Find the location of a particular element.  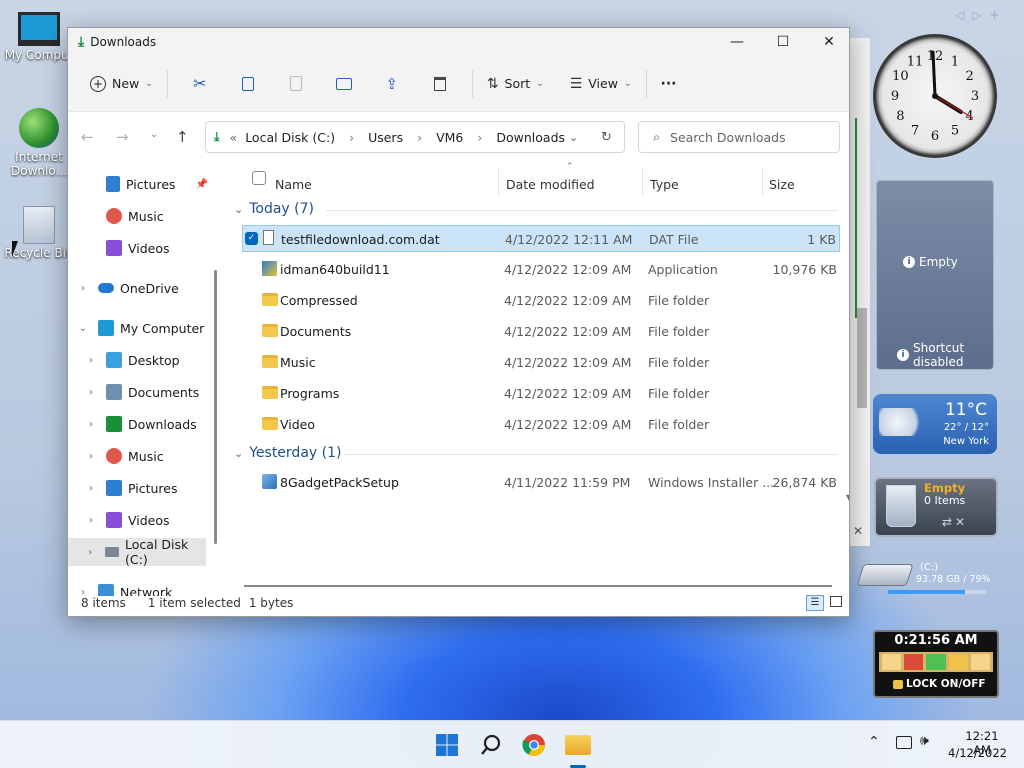

back-button: ← is located at coordinates (87, 137).